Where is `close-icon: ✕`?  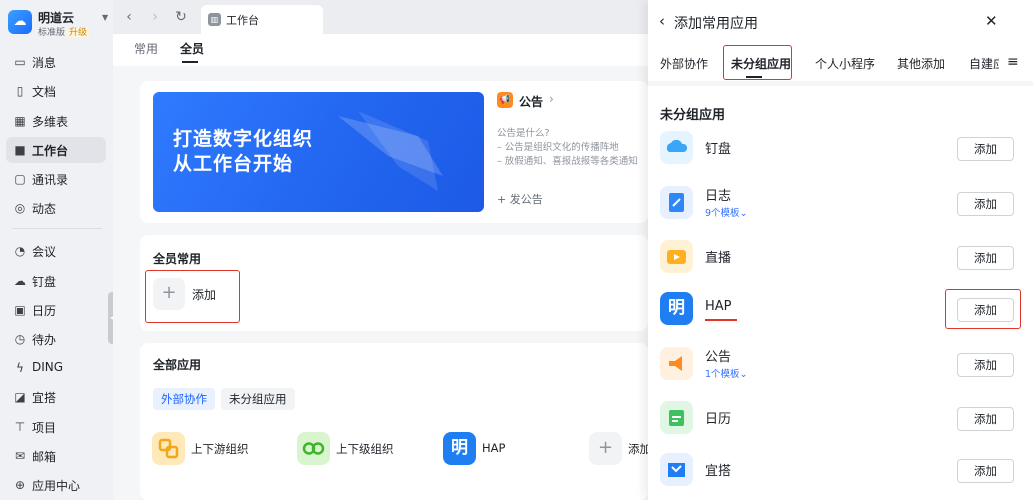 close-icon: ✕ is located at coordinates (991, 21).